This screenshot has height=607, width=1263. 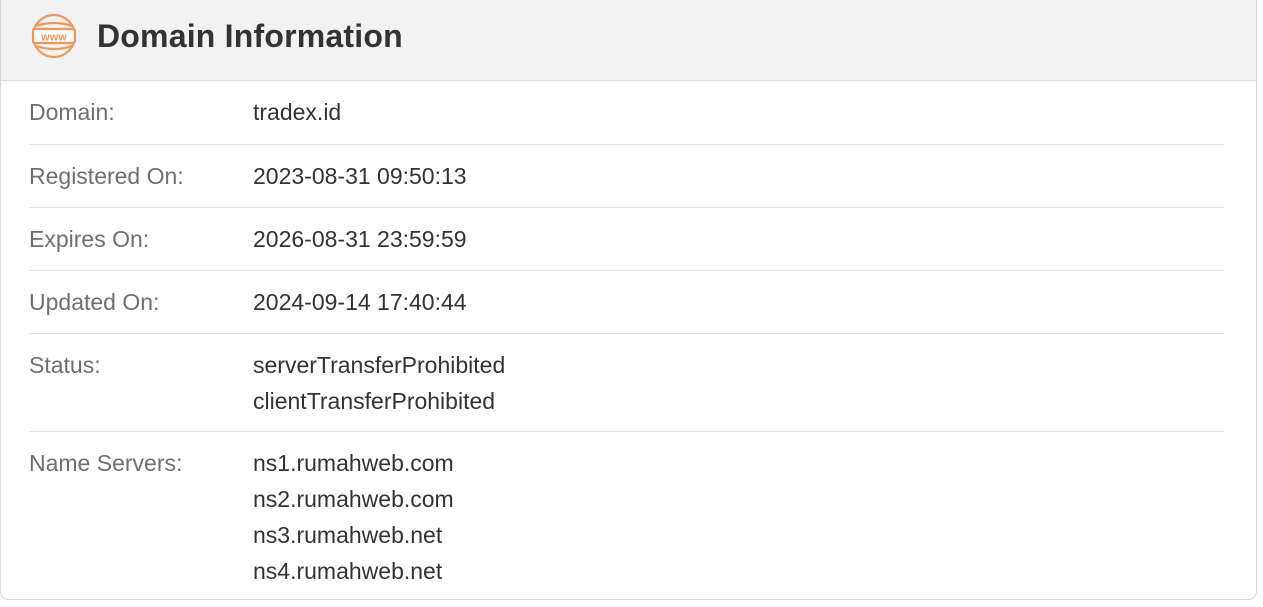 I want to click on page-title: Domain Information, so click(x=250, y=35).